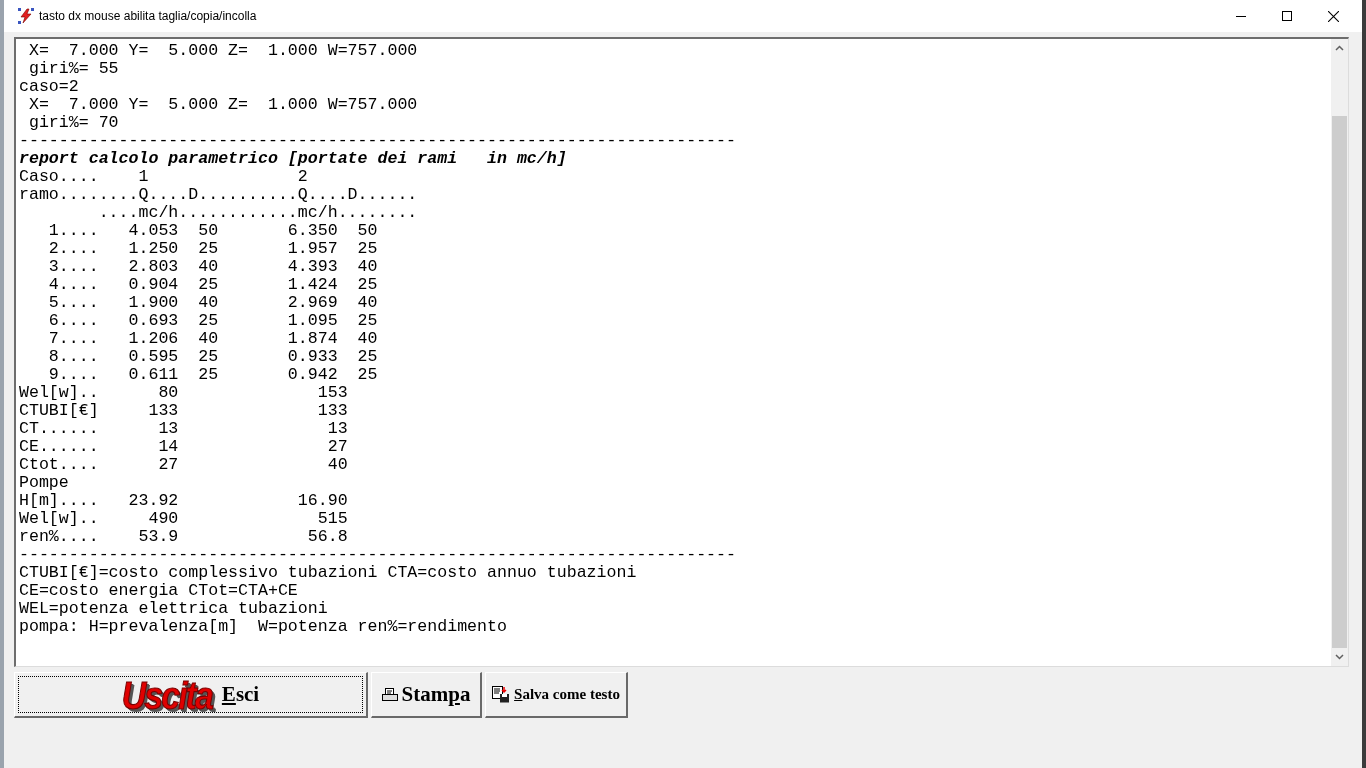 This screenshot has width=1366, height=768. Describe the element at coordinates (158, 591) in the screenshot. I see `report-line: CE=costo energia CTot=CTA+CE` at that location.